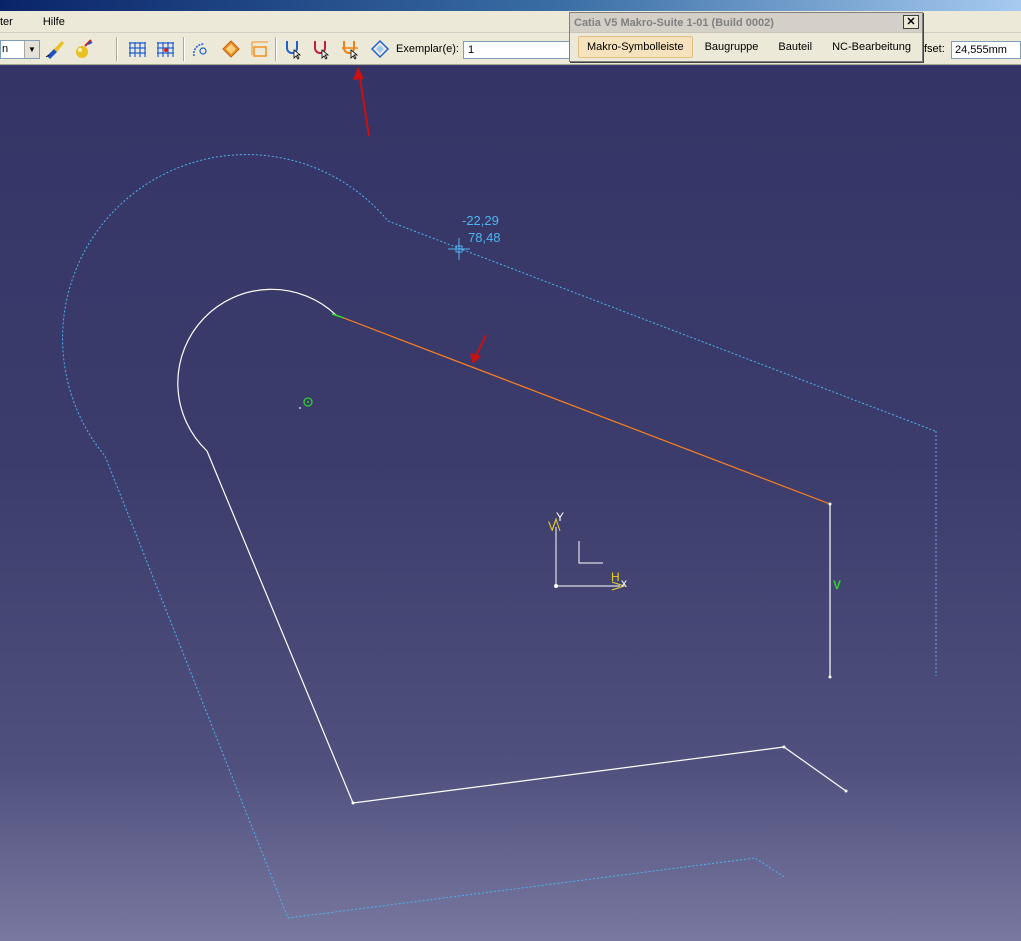 The height and width of the screenshot is (941, 1021). Describe the element at coordinates (518, 50) in the screenshot. I see `exemplar-field: 1` at that location.